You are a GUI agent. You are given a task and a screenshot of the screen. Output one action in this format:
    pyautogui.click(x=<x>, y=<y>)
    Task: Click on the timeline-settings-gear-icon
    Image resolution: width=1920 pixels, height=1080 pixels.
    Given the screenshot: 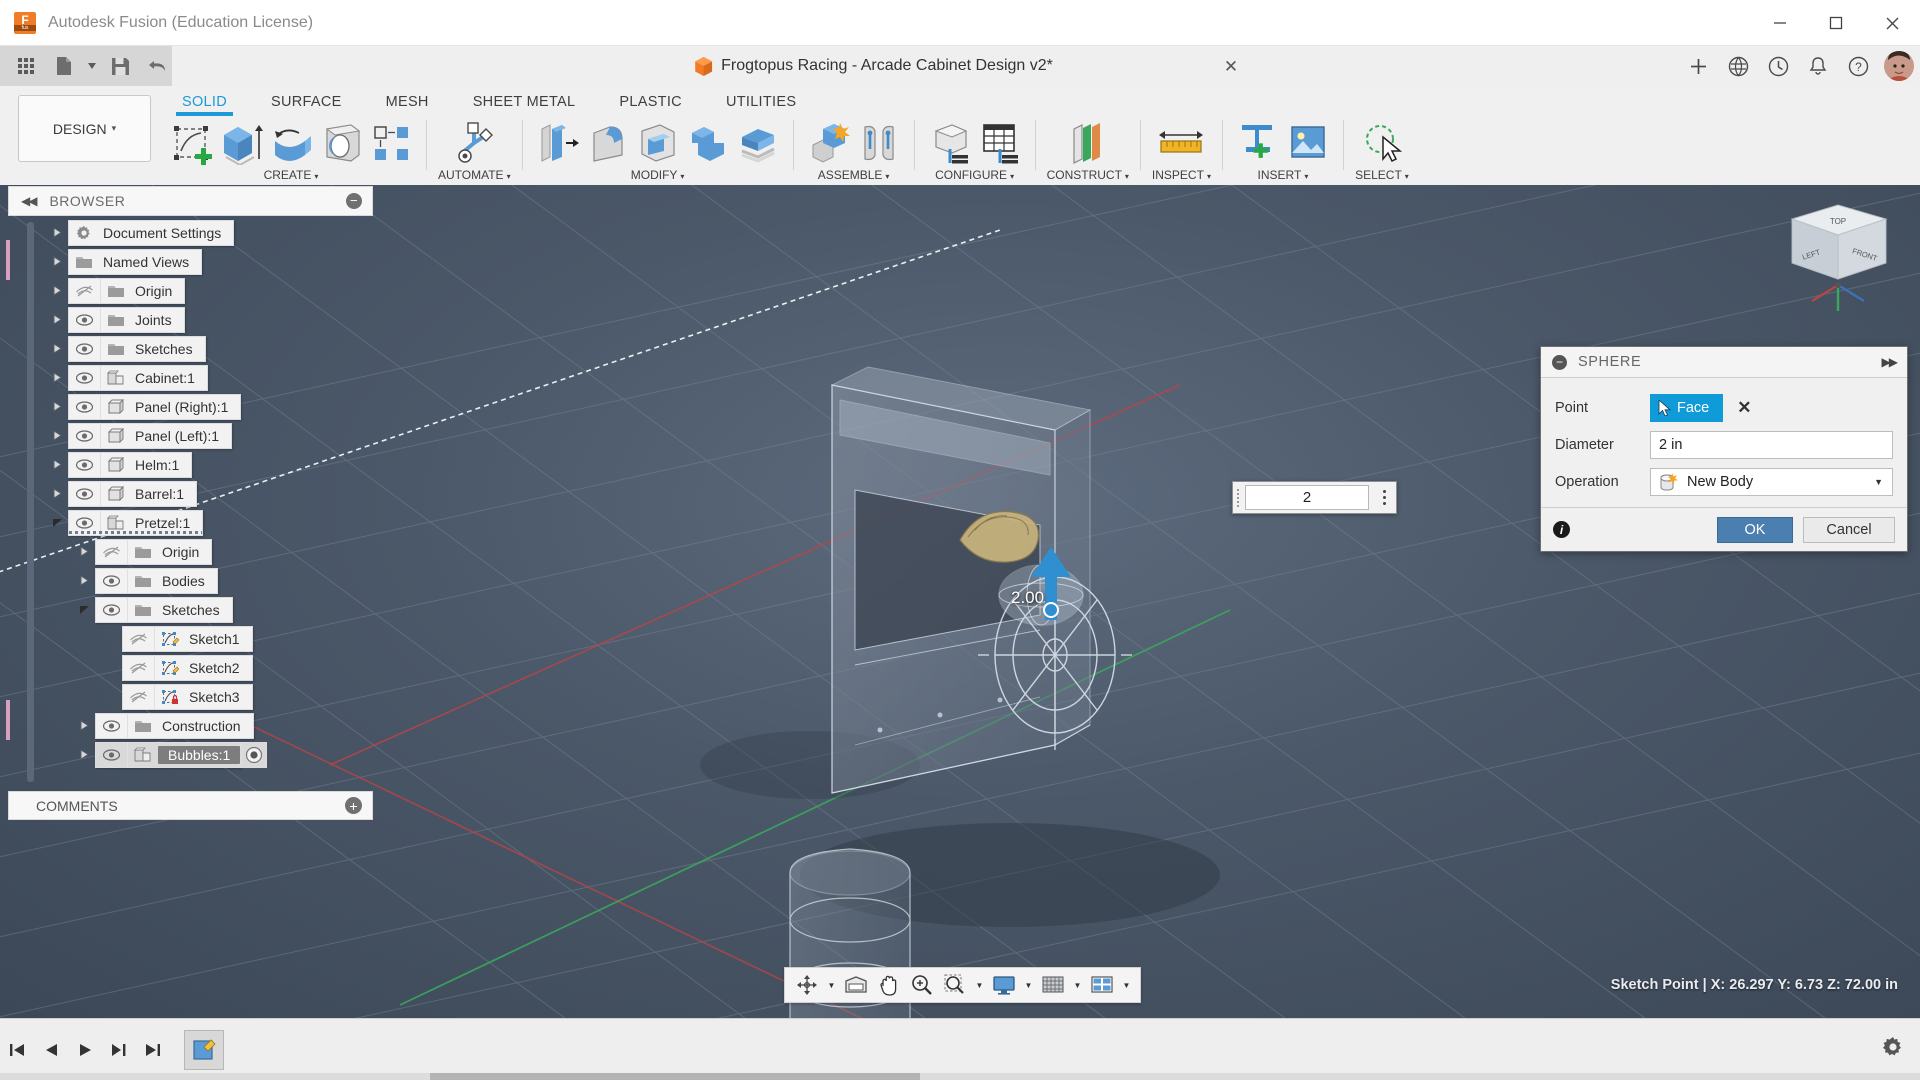 What is the action you would take?
    pyautogui.click(x=1893, y=1049)
    